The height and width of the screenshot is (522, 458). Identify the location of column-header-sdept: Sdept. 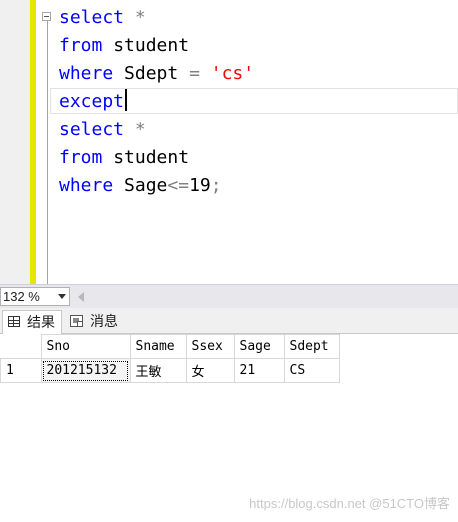
(311, 346).